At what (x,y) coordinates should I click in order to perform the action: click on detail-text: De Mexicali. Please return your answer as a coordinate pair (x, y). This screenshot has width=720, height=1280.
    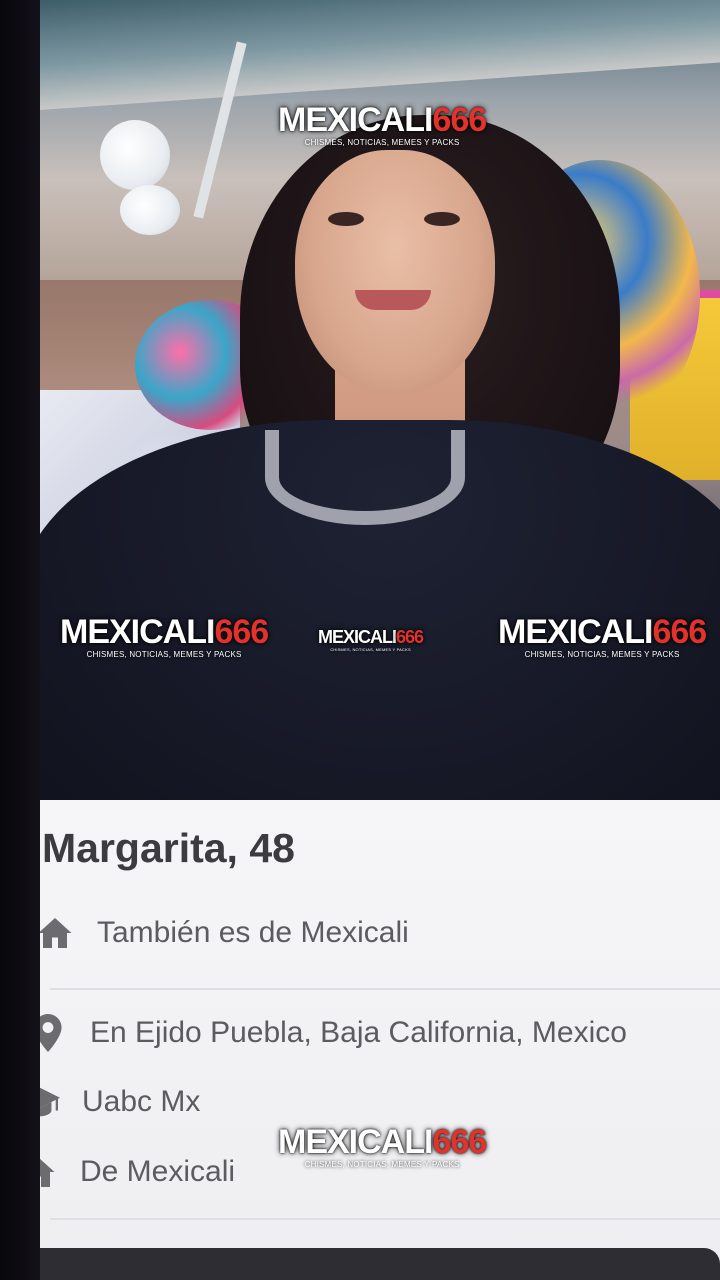
    Looking at the image, I should click on (158, 1171).